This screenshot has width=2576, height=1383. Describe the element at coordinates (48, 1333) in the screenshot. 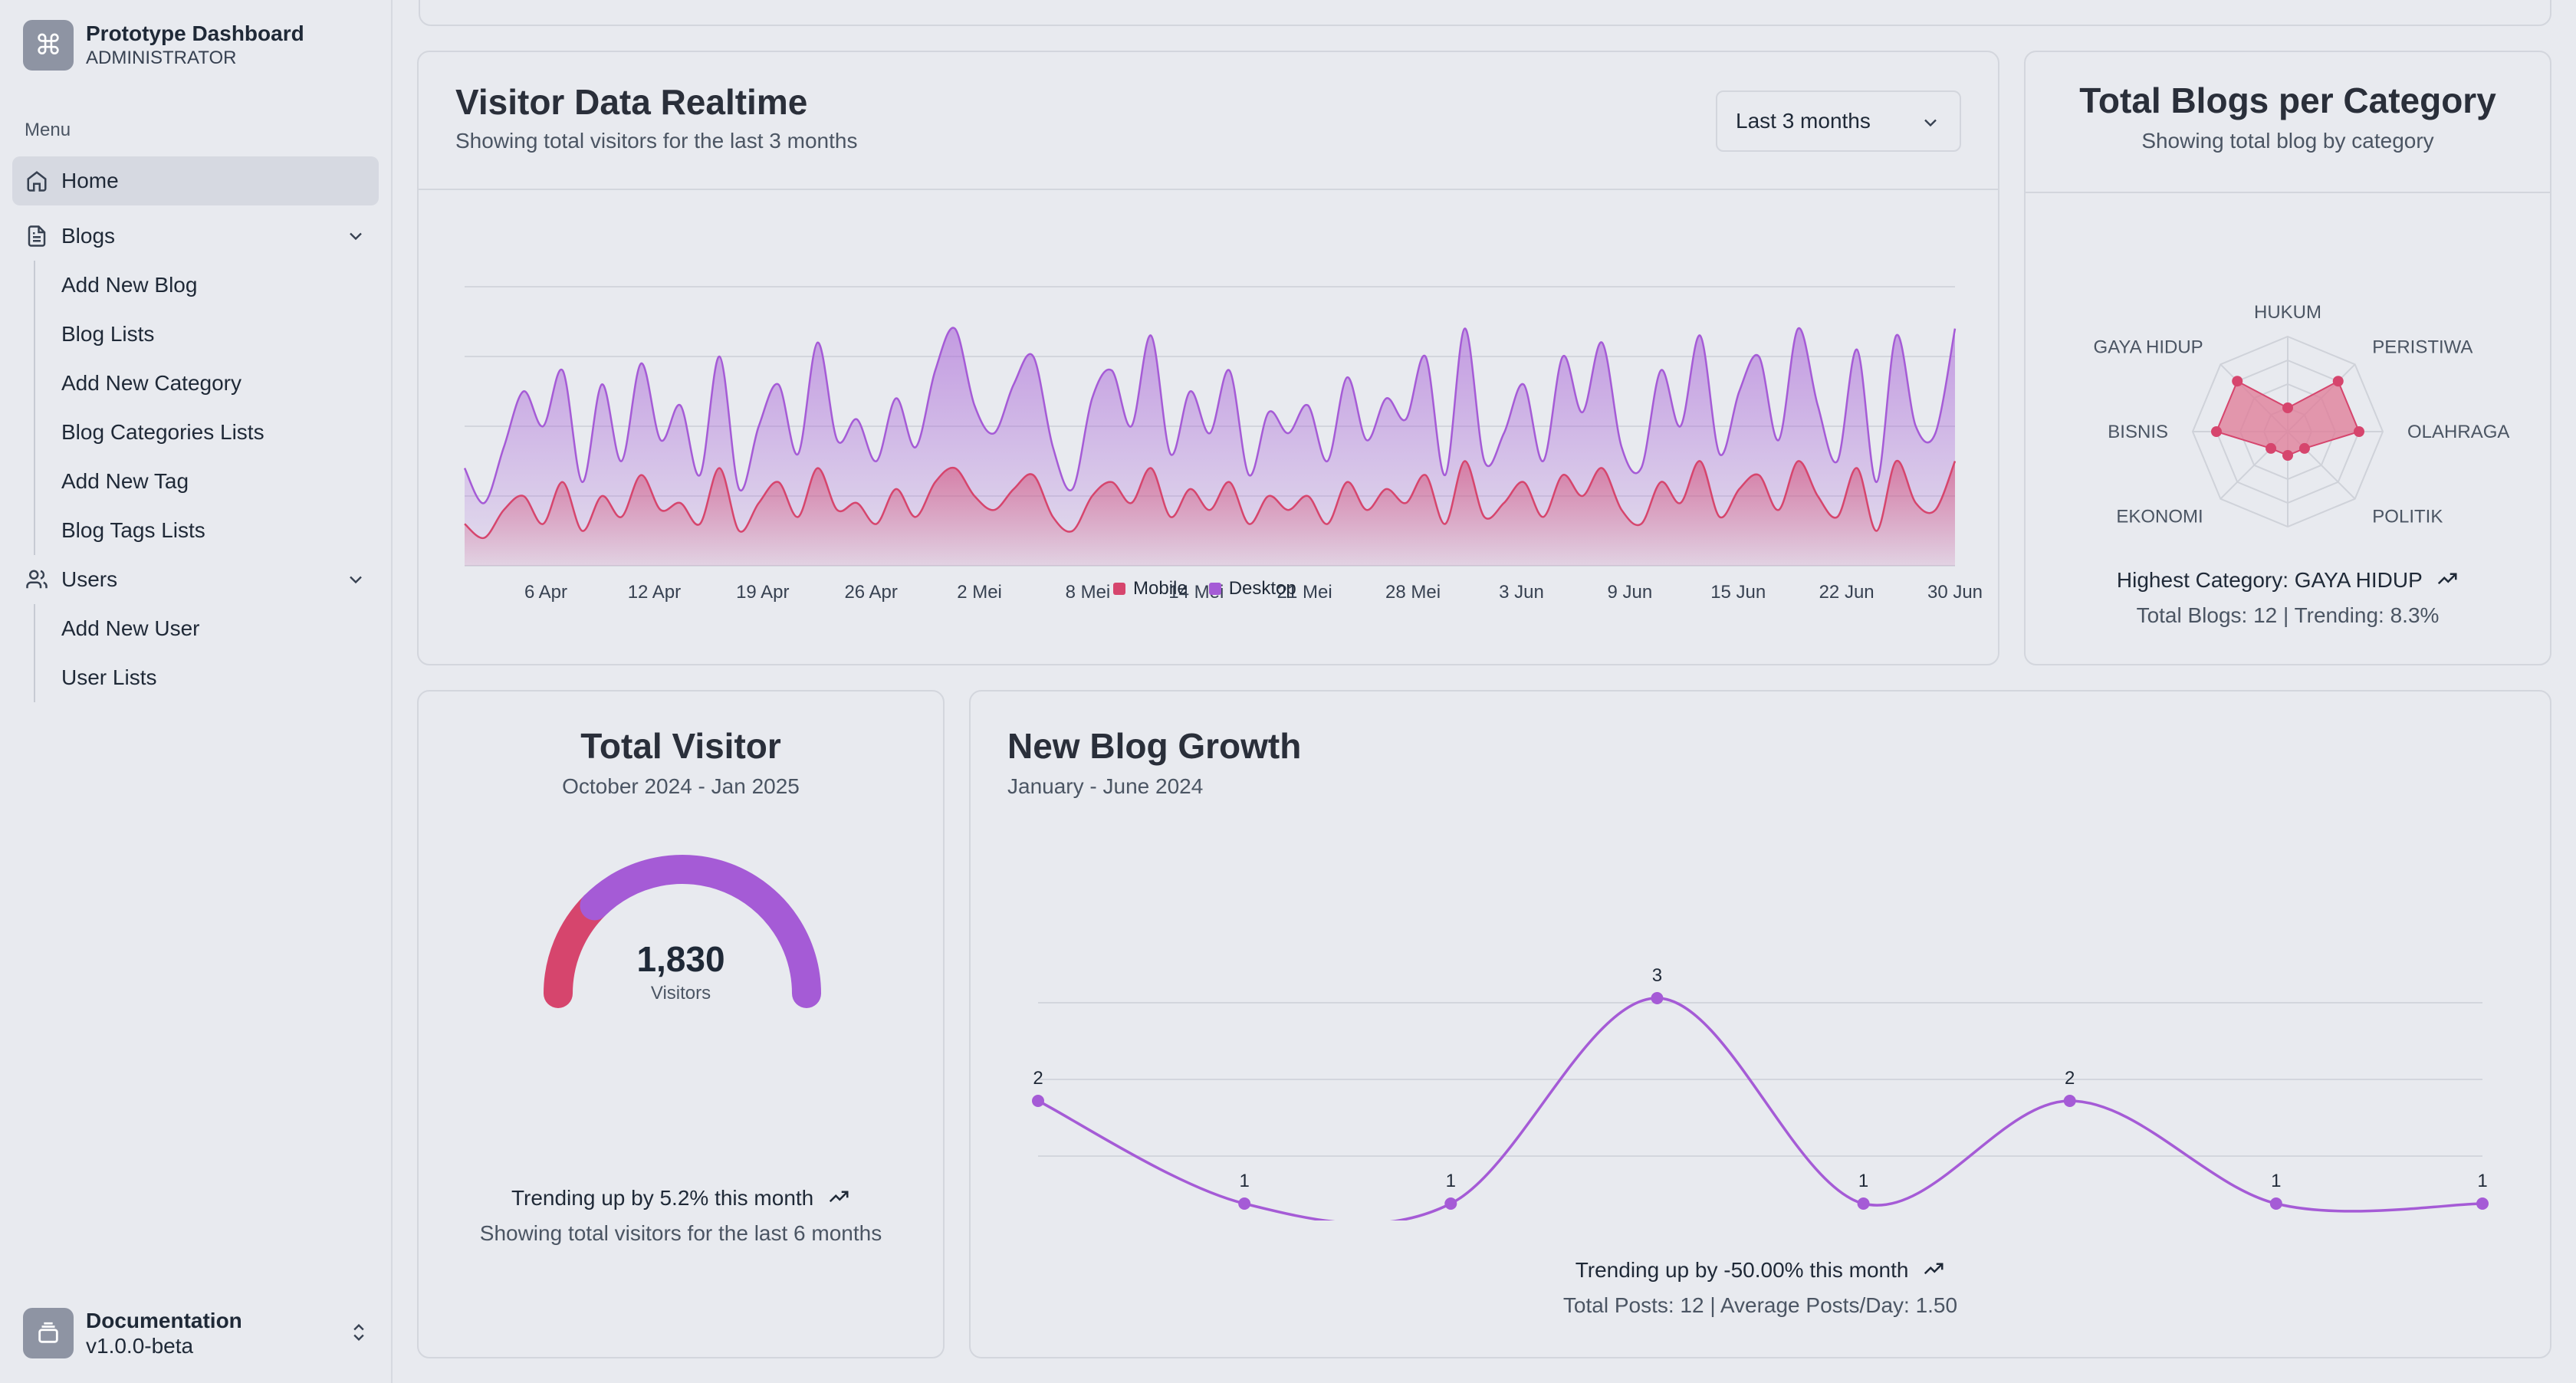

I see `layers-icon` at that location.